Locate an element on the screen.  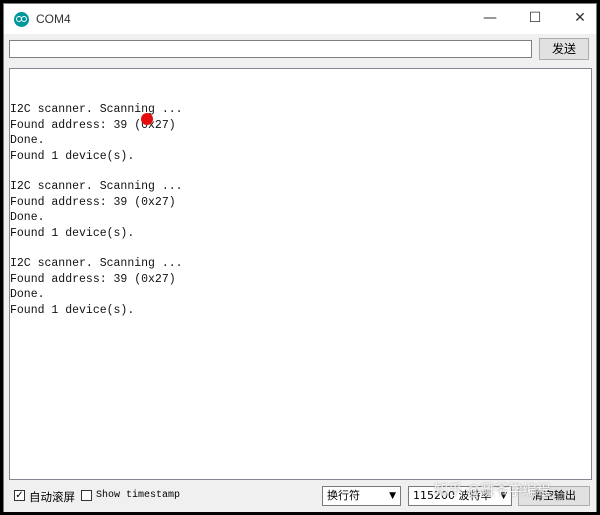
send-bar: 发送 is located at coordinates (300, 49).